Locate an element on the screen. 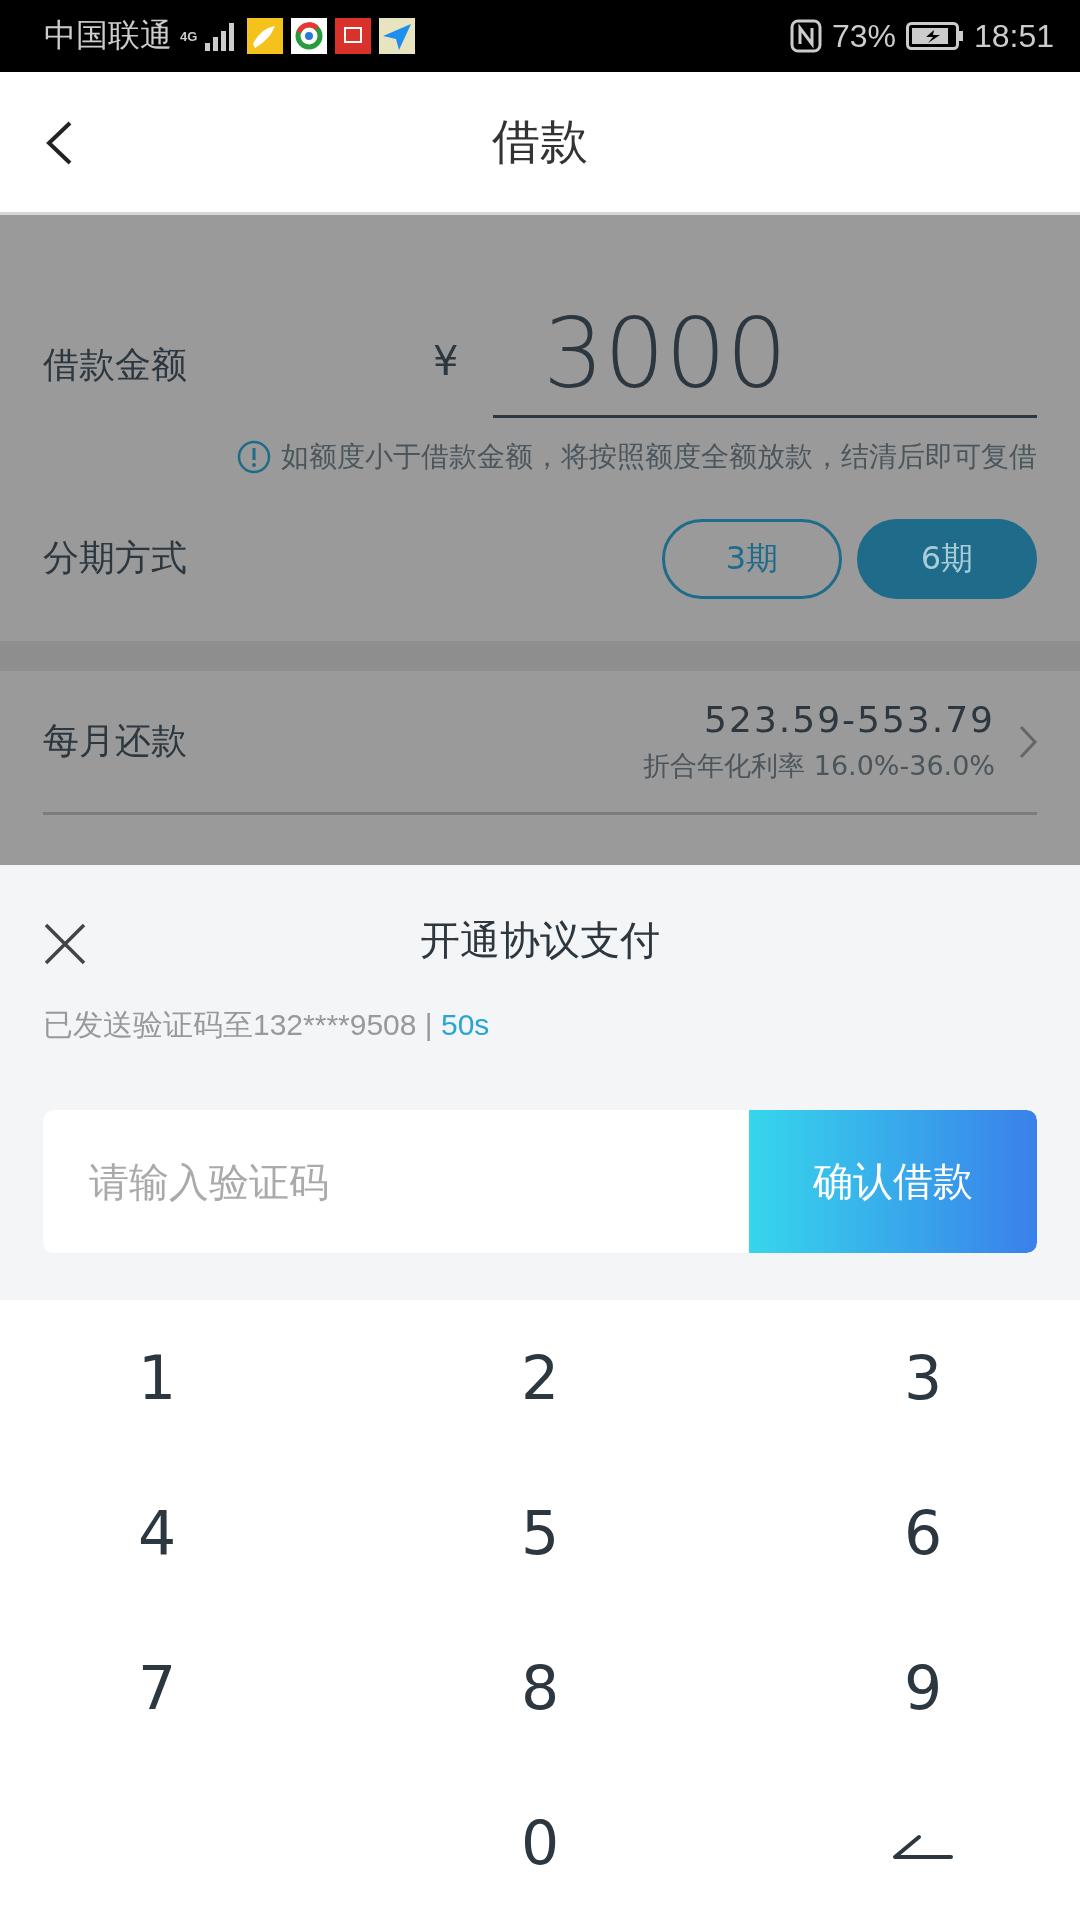  monthly-amount: 523.59-553.79 is located at coordinates (849, 719).